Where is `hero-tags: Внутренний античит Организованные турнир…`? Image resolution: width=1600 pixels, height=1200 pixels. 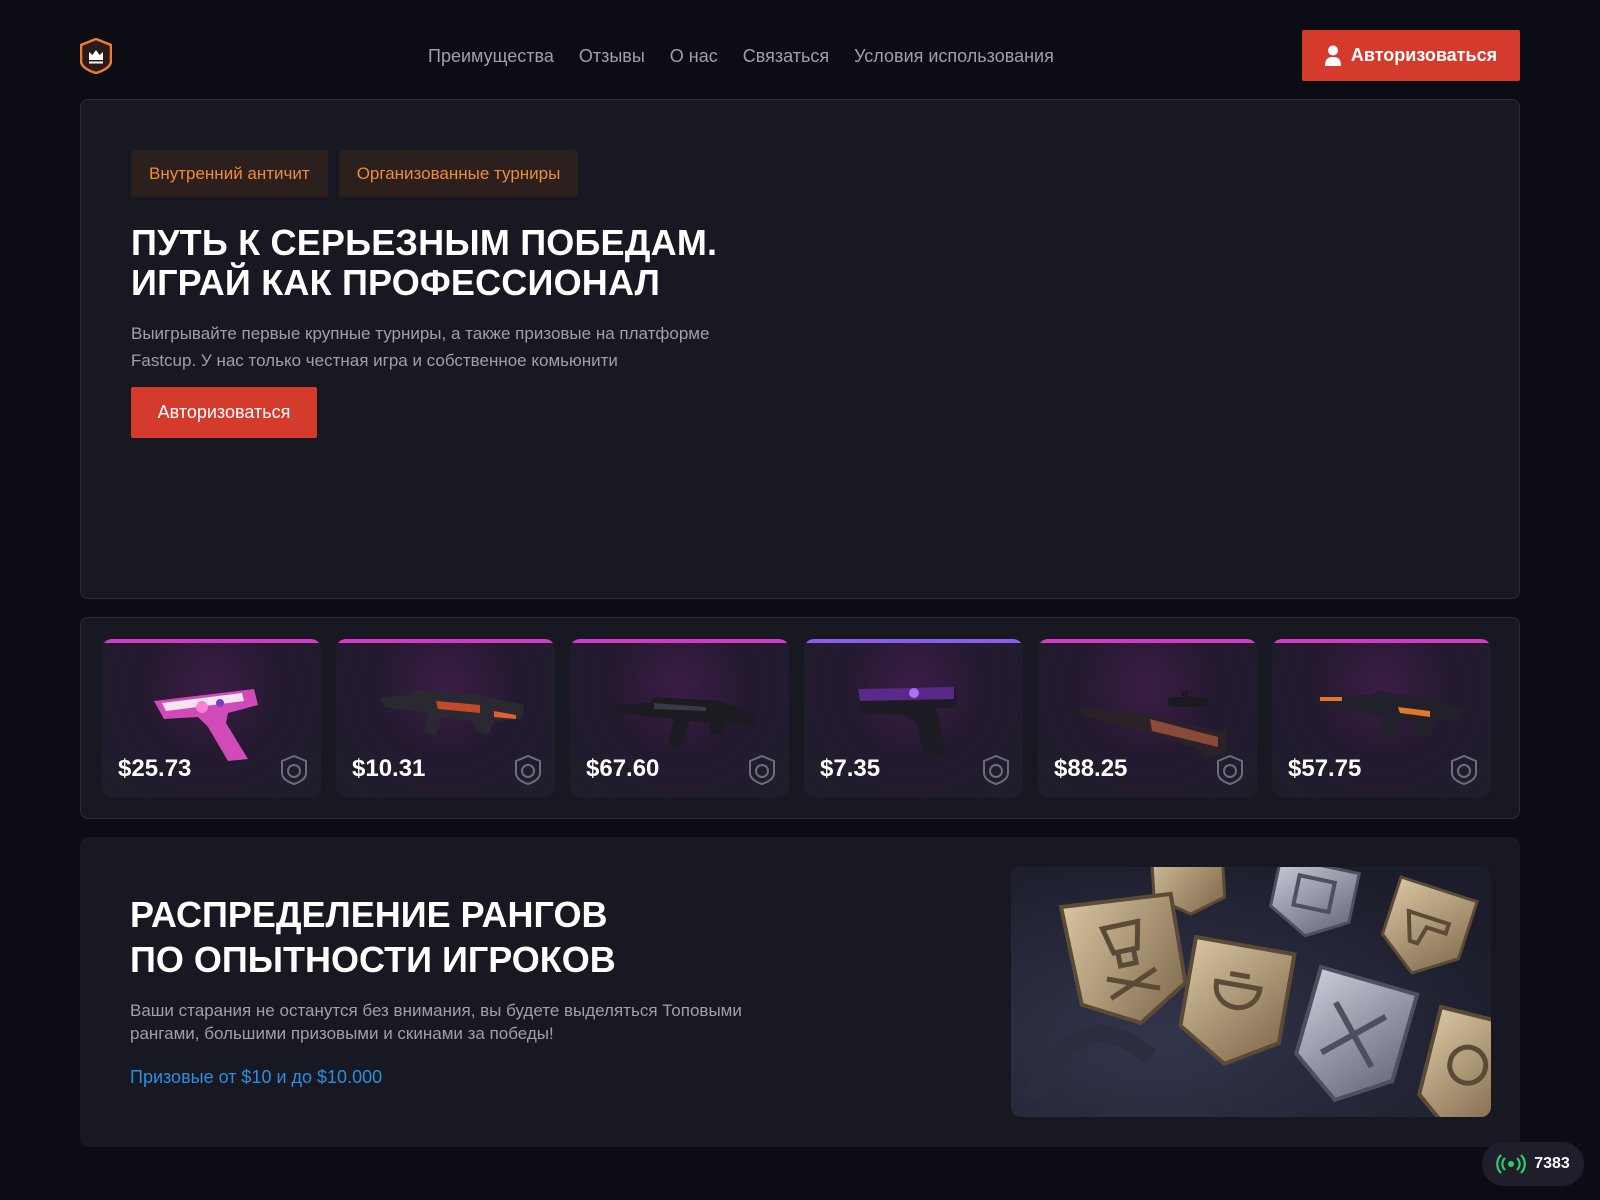 hero-tags: Внутренний античит Организованные турнир… is located at coordinates (355, 173).